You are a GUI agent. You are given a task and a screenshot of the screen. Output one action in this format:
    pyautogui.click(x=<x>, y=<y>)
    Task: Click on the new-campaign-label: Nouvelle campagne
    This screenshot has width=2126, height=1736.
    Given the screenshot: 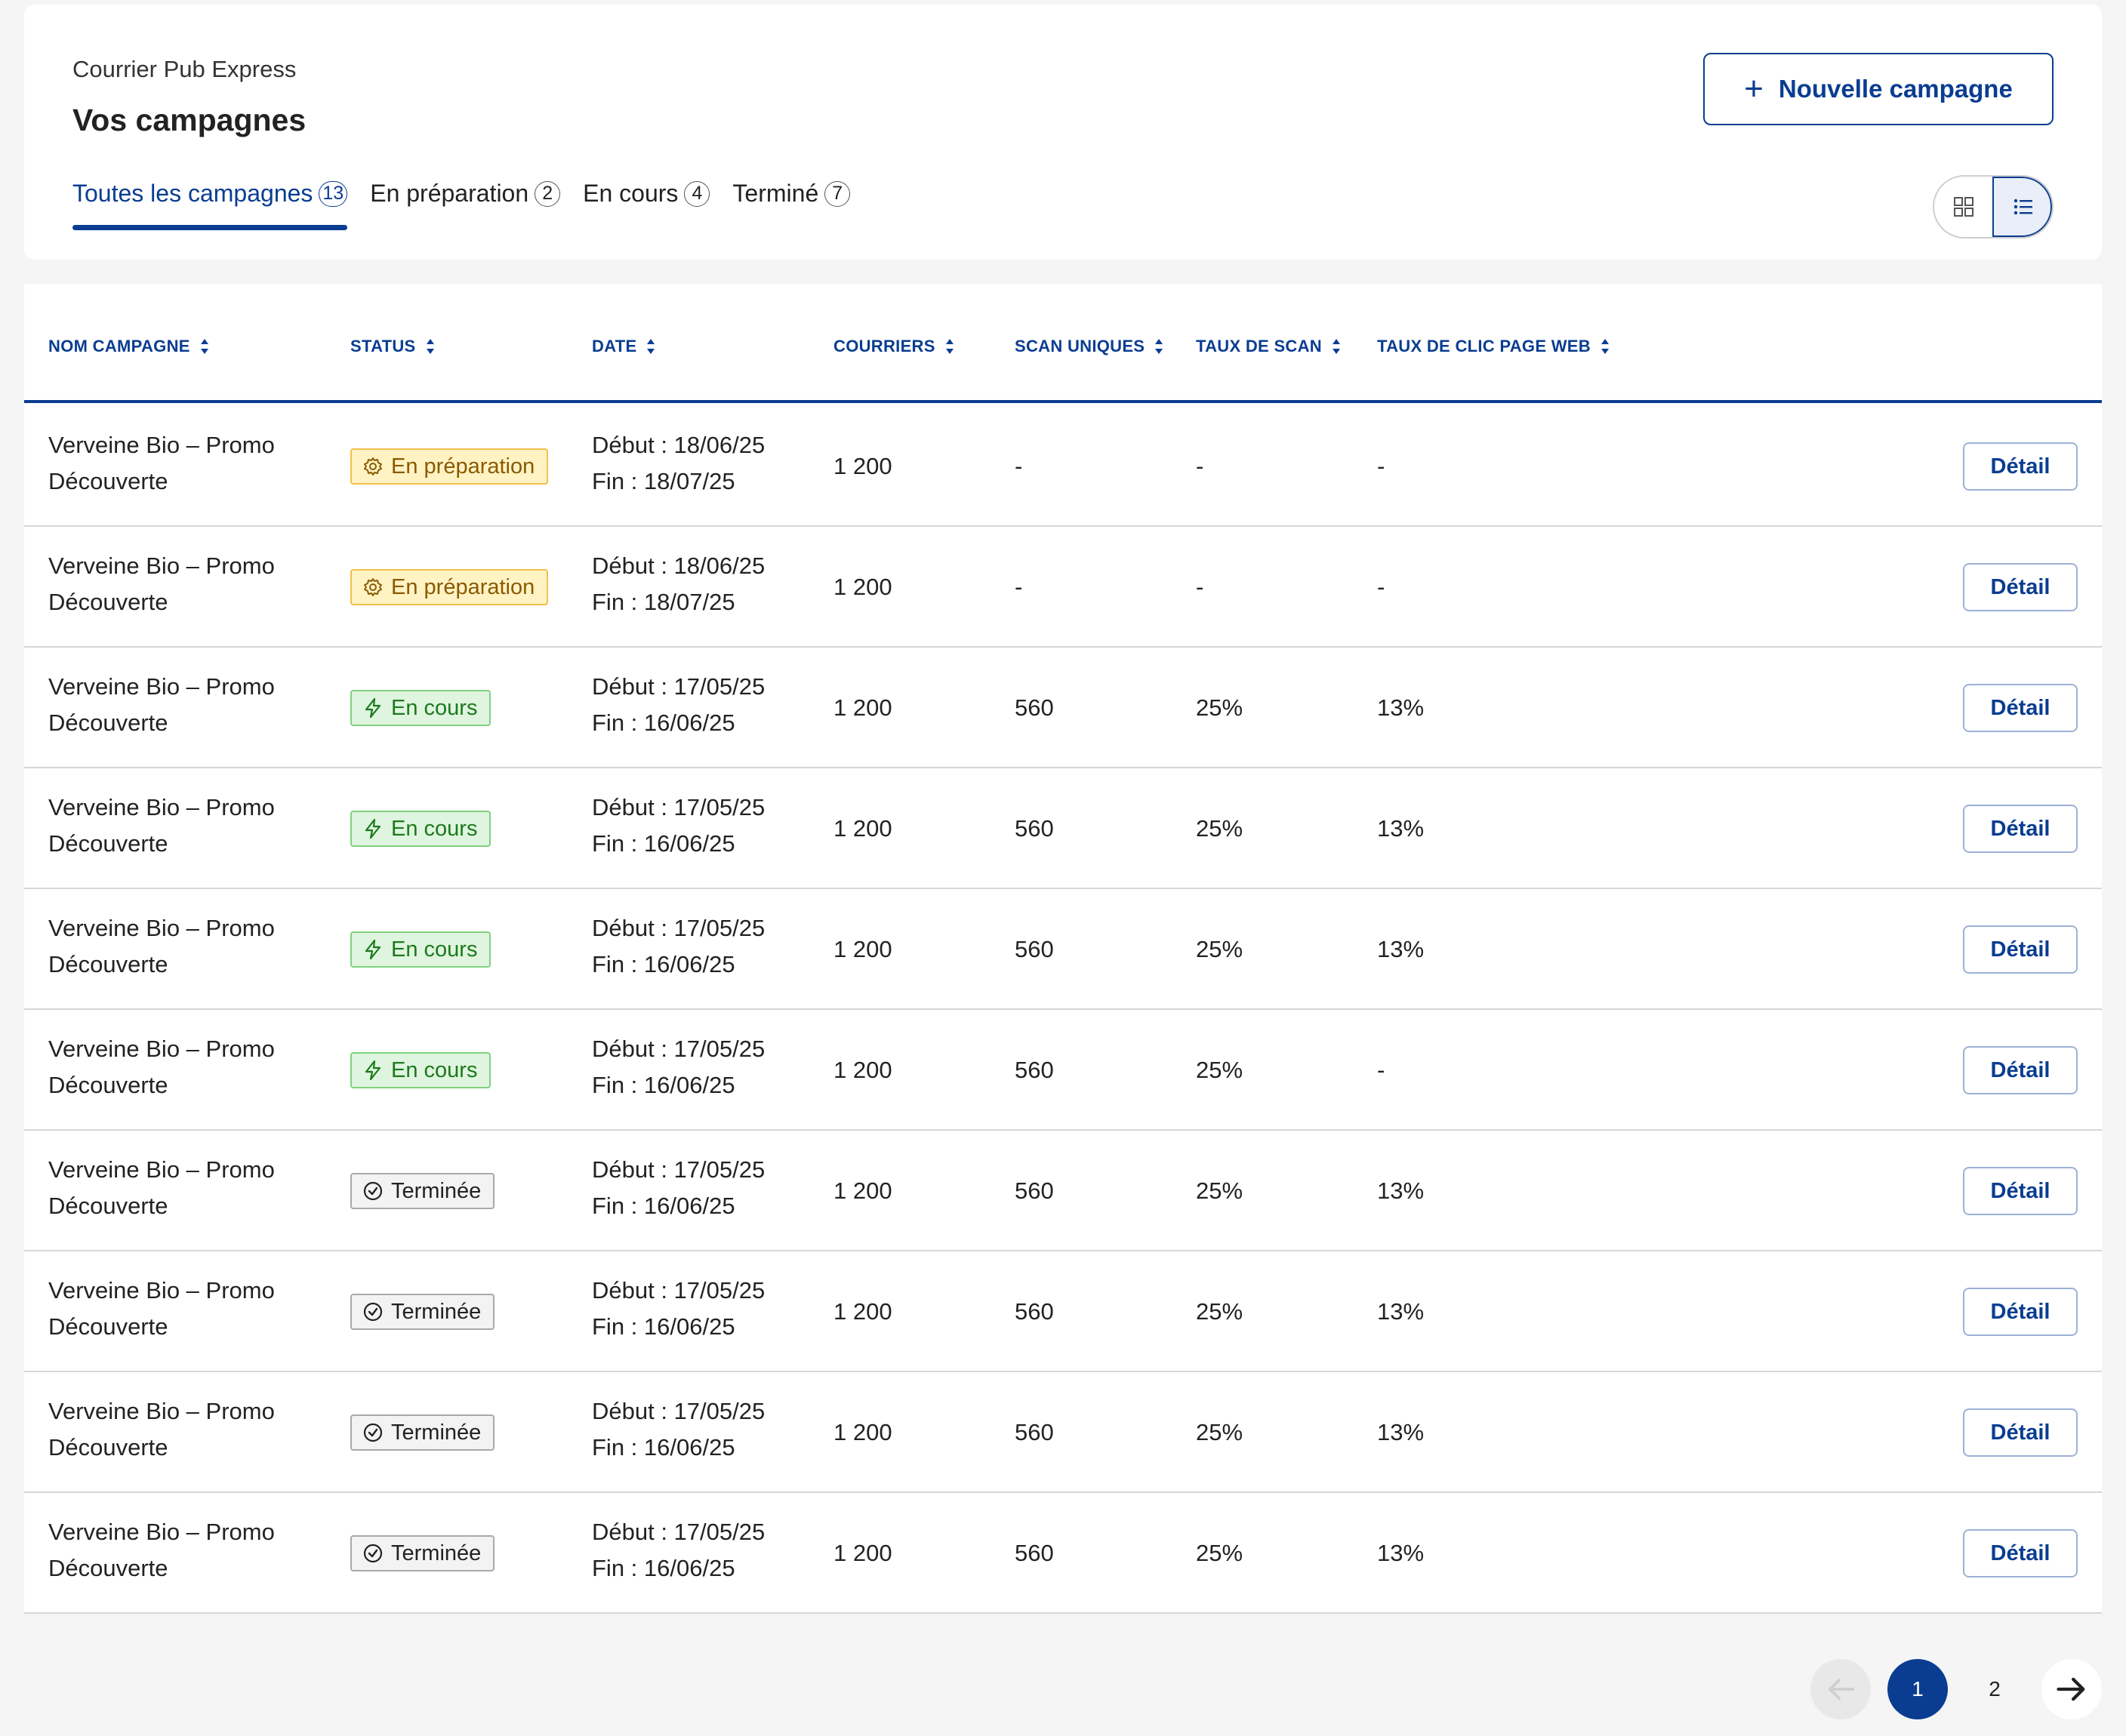 What is the action you would take?
    pyautogui.click(x=1896, y=89)
    